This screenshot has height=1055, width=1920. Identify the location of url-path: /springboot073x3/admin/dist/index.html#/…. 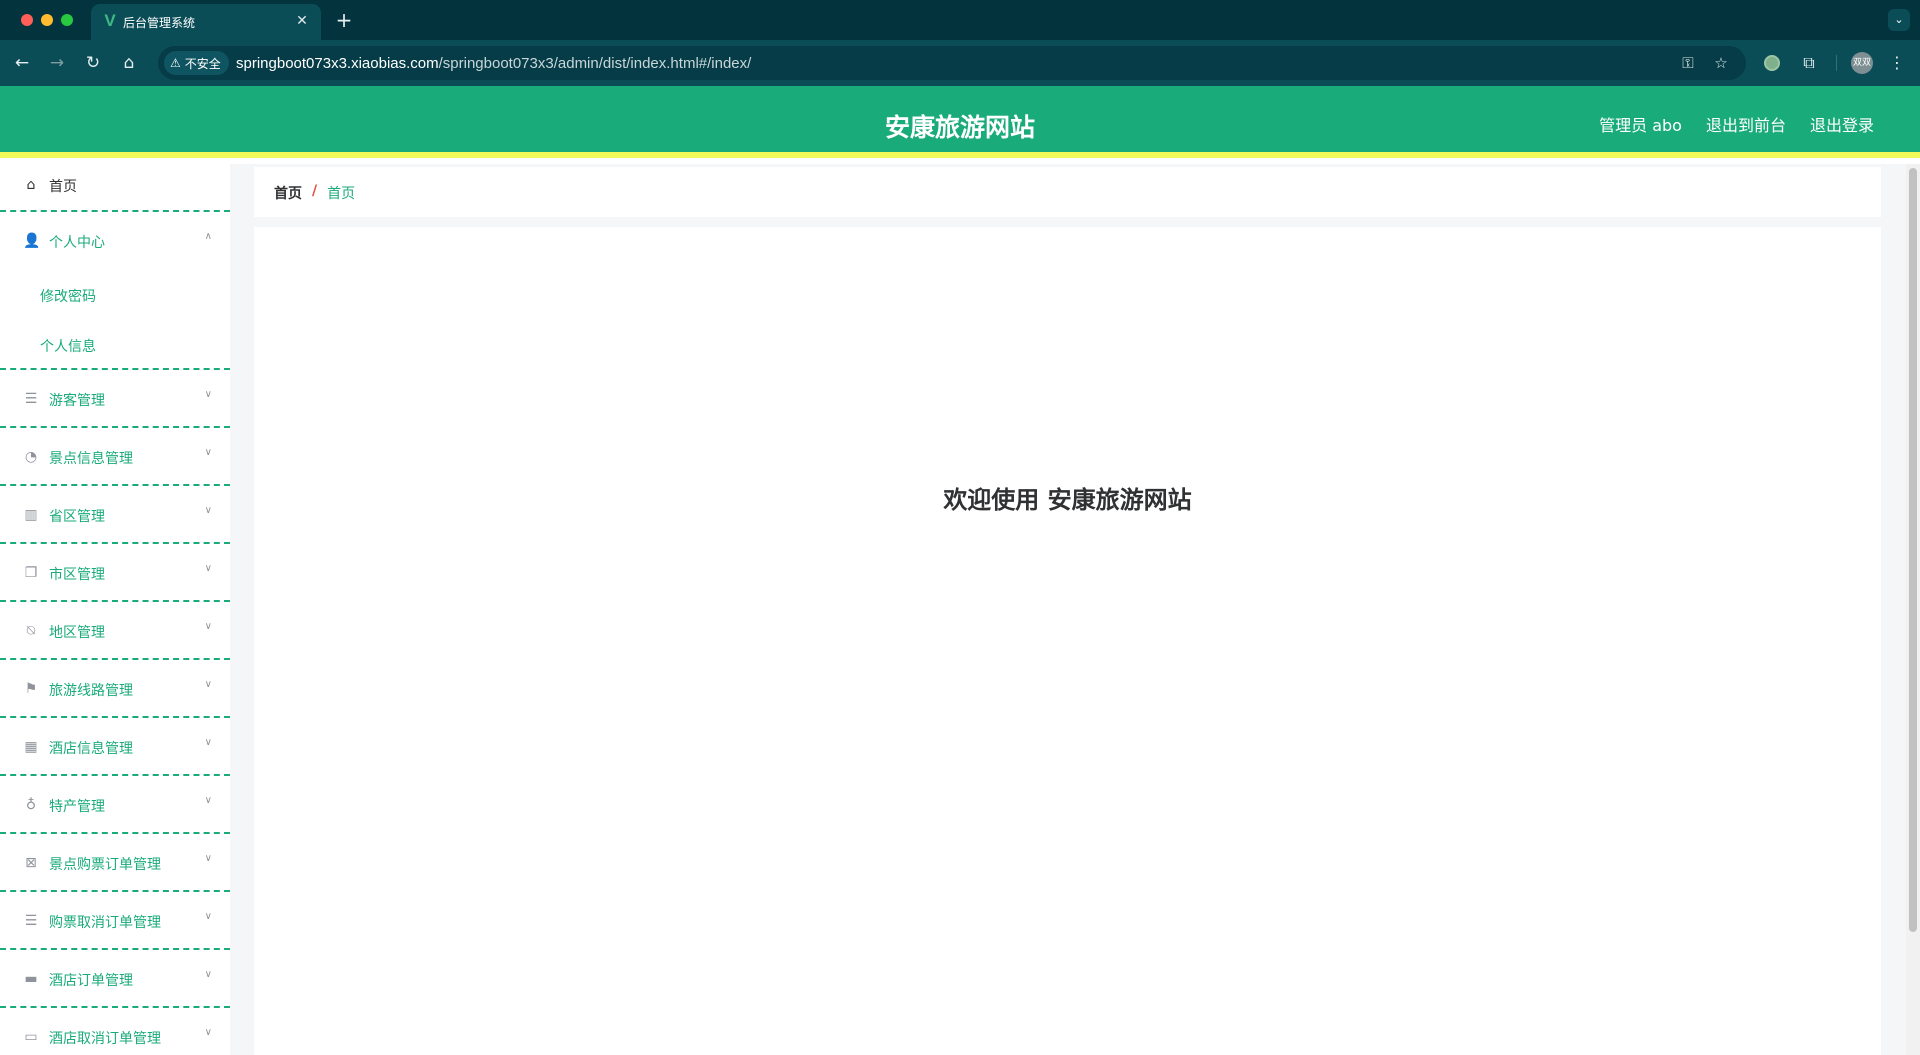
(595, 63).